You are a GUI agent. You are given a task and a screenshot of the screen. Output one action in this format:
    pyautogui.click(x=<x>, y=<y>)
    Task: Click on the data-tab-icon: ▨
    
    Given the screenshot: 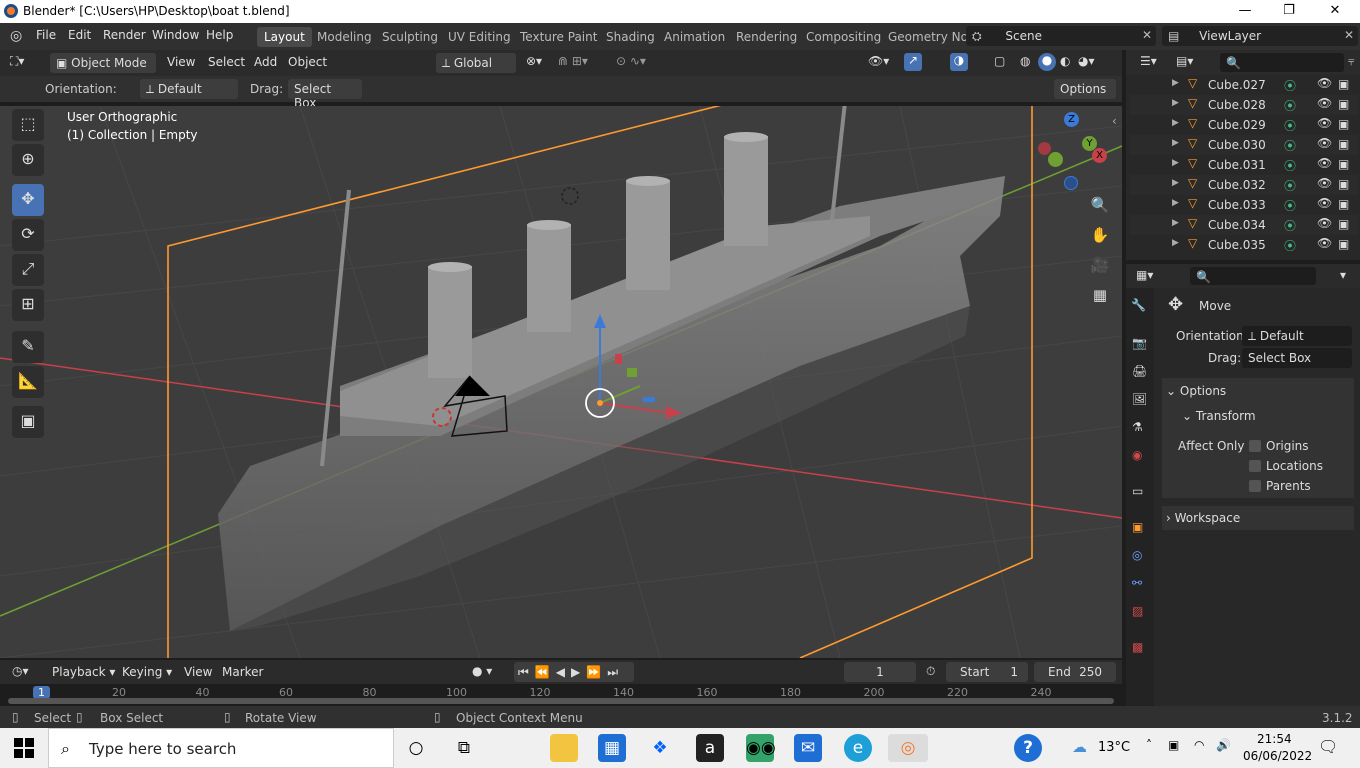 What is the action you would take?
    pyautogui.click(x=1137, y=611)
    